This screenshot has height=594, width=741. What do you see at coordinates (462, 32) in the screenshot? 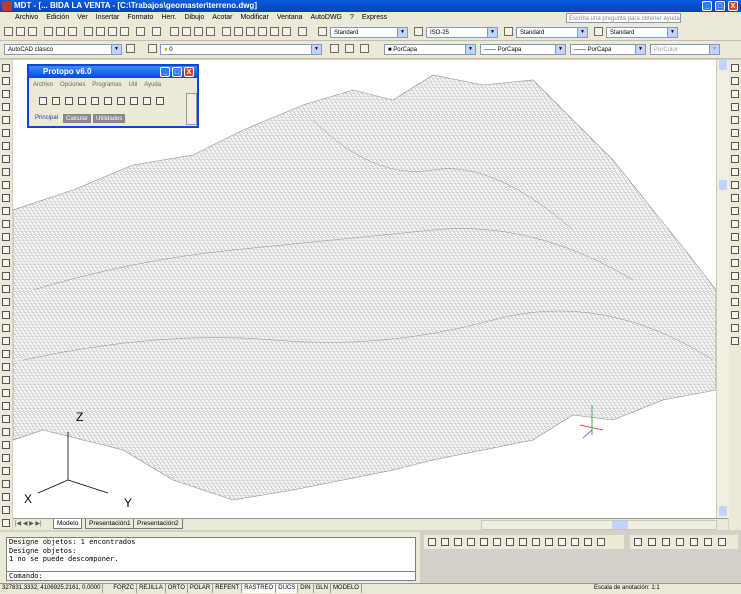
I see `dim-style-select: ISO-25 ▼` at bounding box center [462, 32].